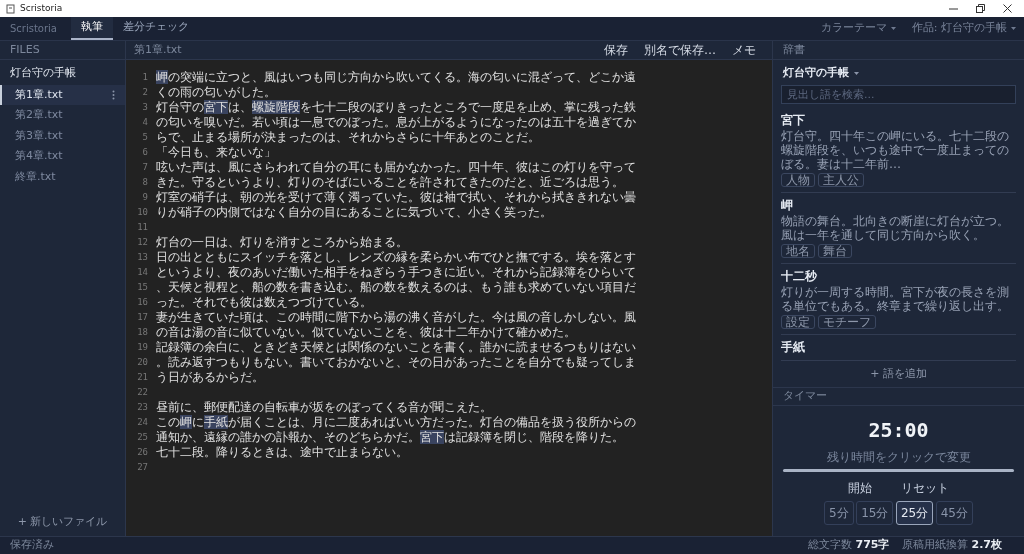 Image resolution: width=1024 pixels, height=554 pixels. I want to click on restore-icon, so click(980, 8).